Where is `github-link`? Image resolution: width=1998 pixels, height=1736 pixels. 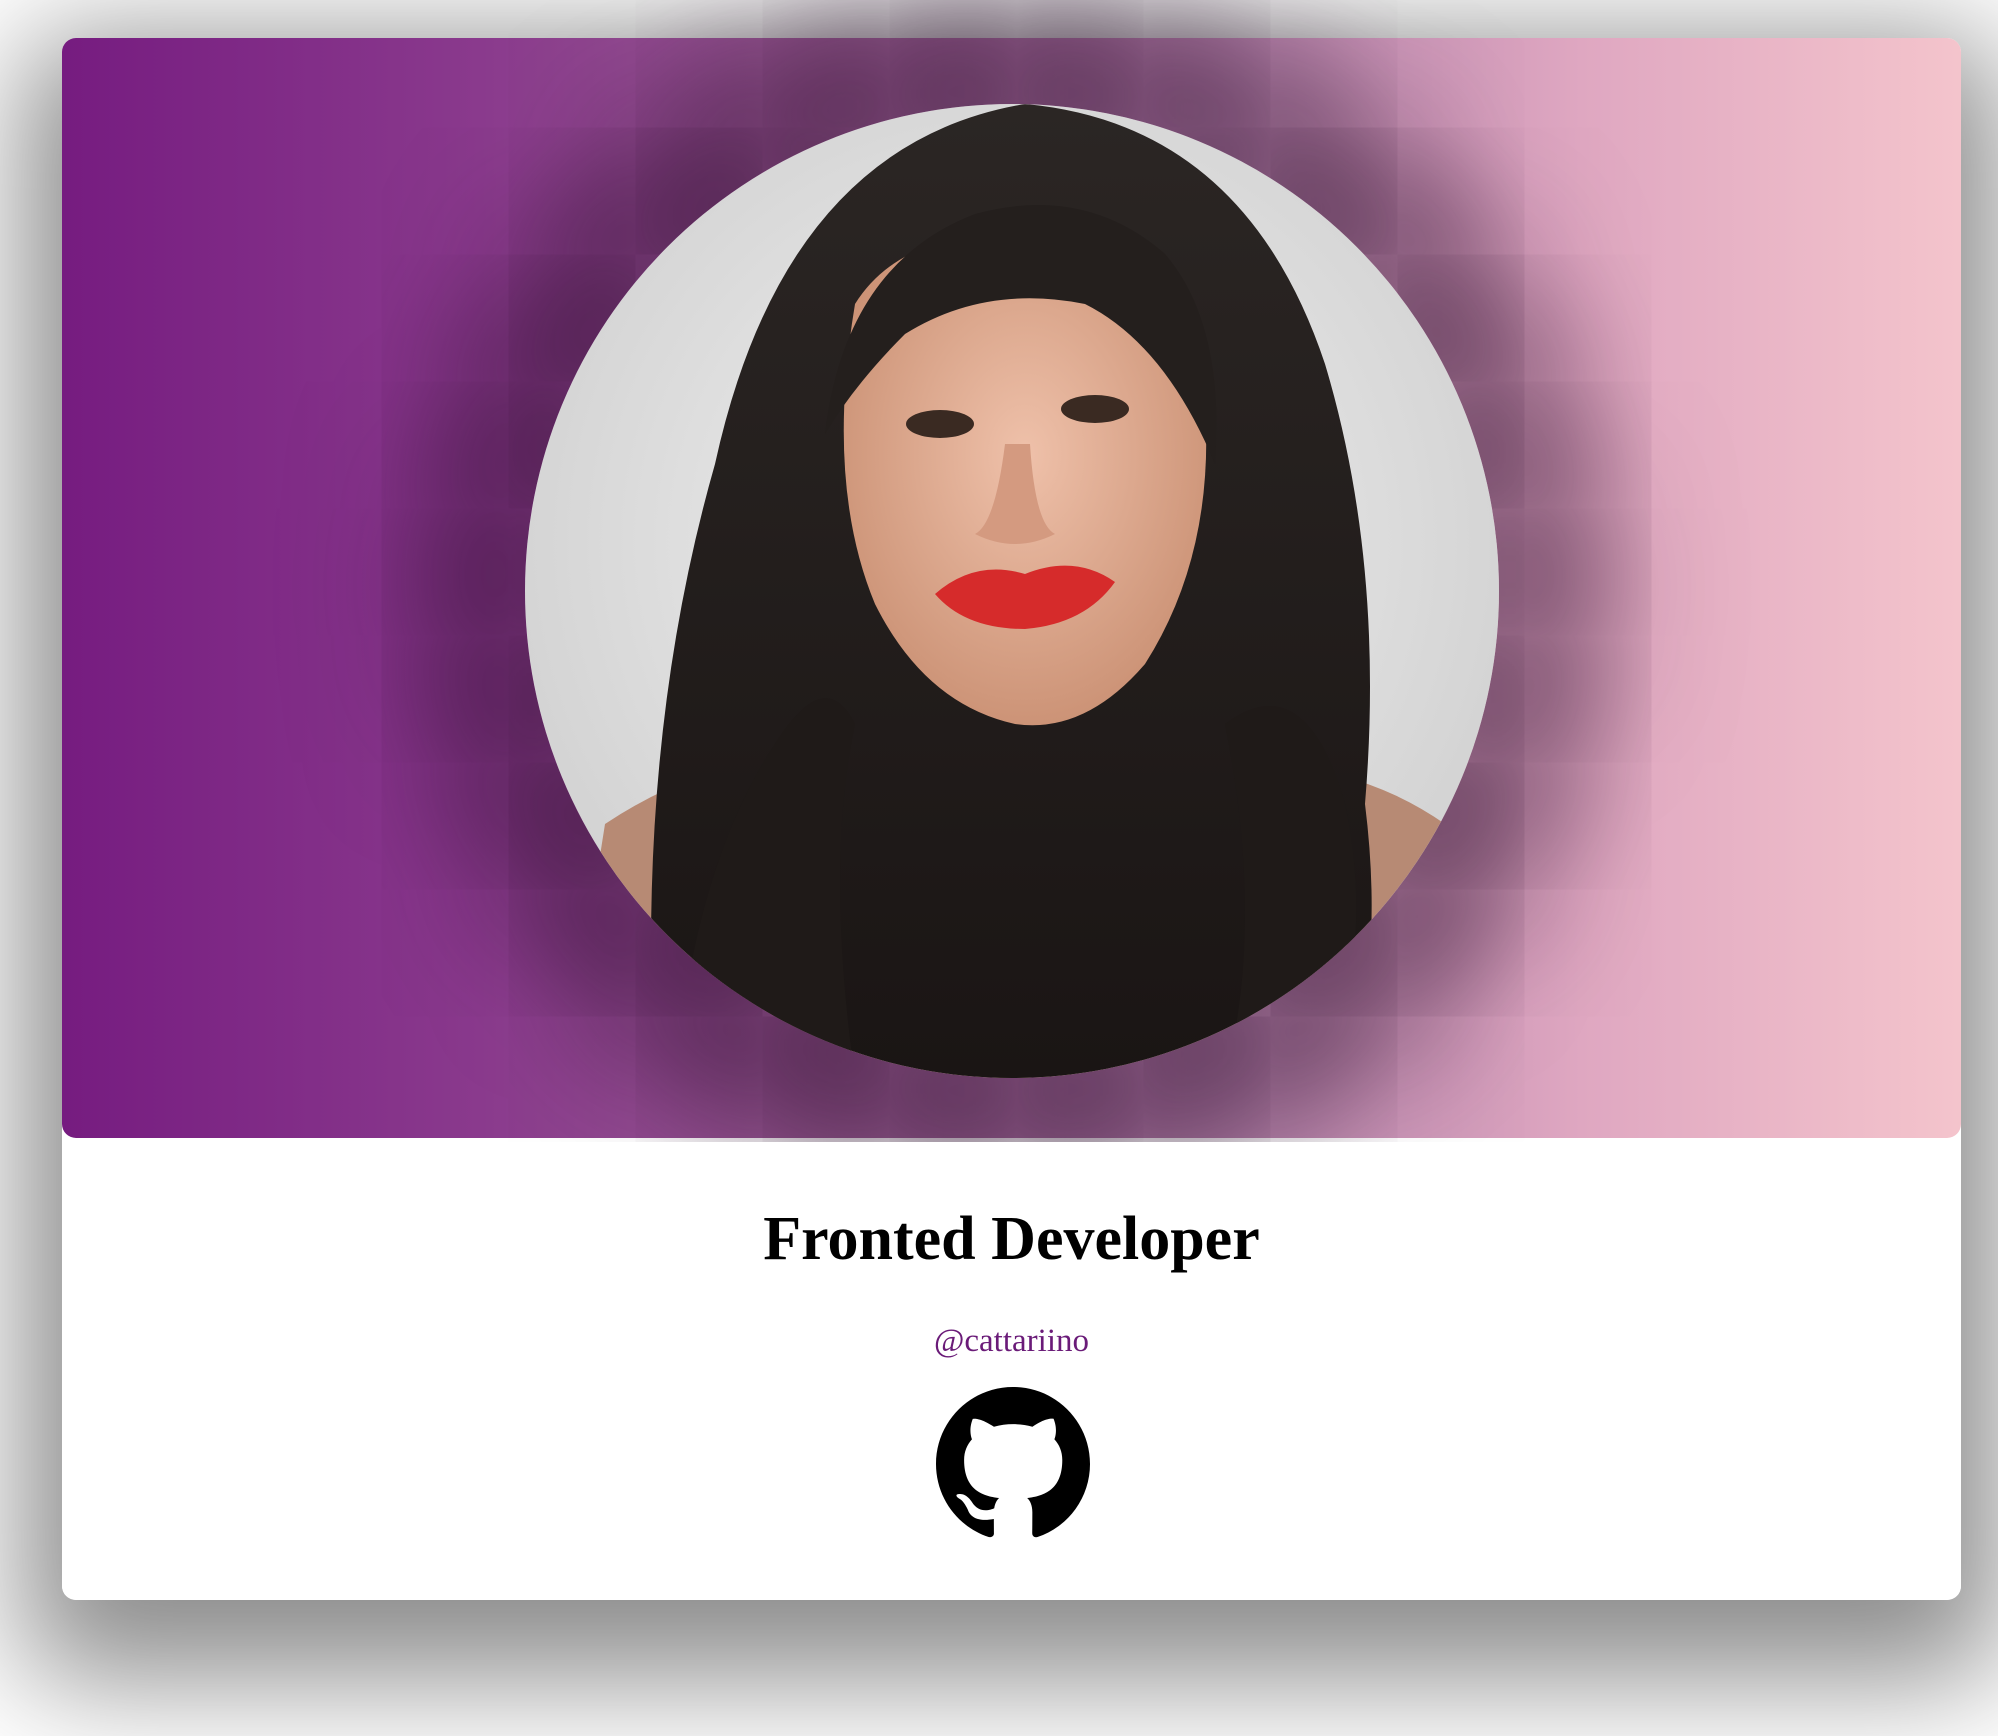
github-link is located at coordinates (1013, 1464).